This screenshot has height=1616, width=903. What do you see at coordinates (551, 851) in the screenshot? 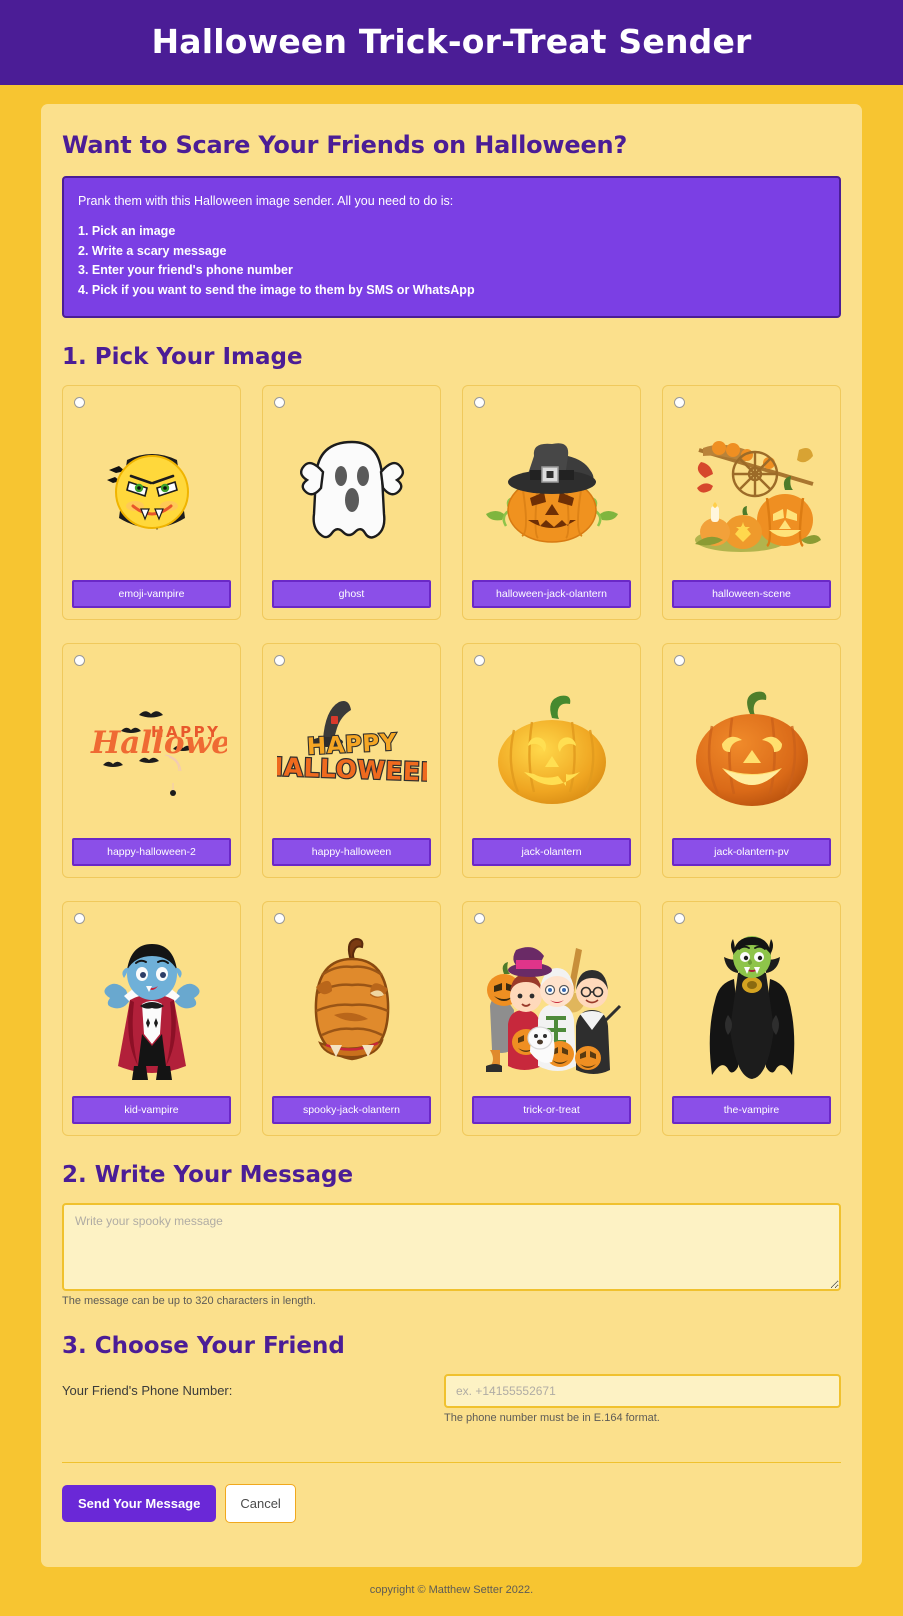
I see `image-label: jack-olantern` at bounding box center [551, 851].